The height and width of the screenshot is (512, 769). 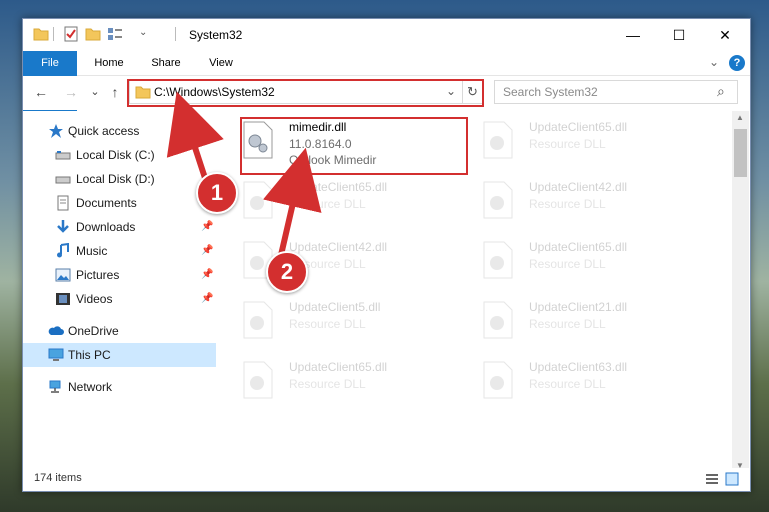 I want to click on address-bar-highlight, so click(x=305, y=93).